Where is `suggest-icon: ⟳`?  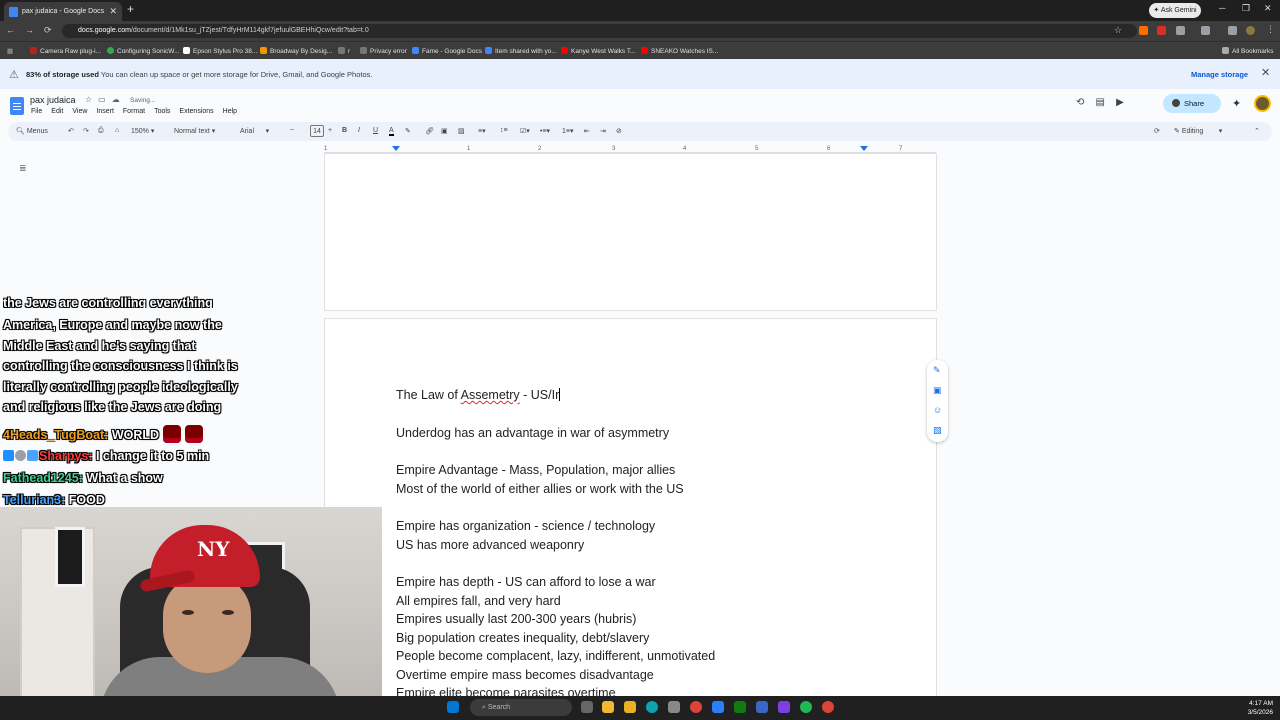
suggest-icon: ⟳ is located at coordinates (1157, 131).